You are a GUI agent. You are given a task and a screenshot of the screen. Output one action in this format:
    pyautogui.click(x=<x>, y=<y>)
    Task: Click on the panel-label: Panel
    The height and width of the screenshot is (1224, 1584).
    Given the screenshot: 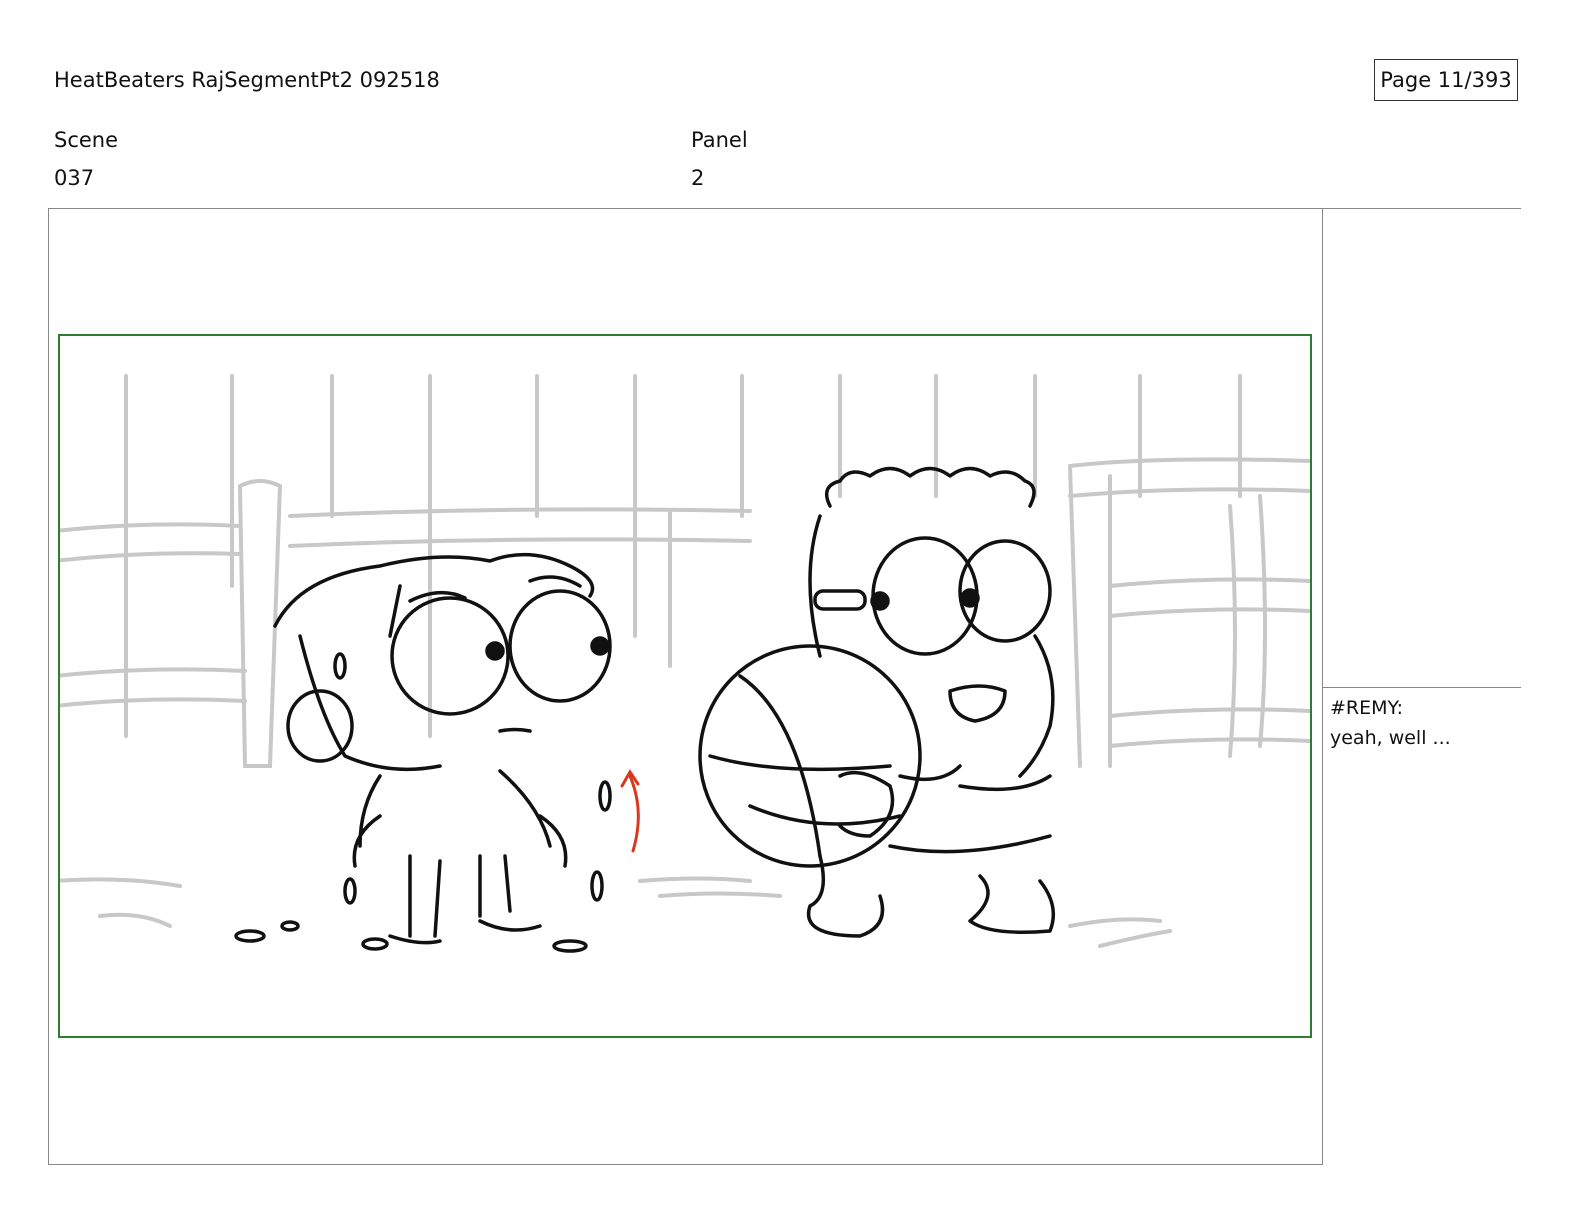 What is the action you would take?
    pyautogui.click(x=719, y=140)
    